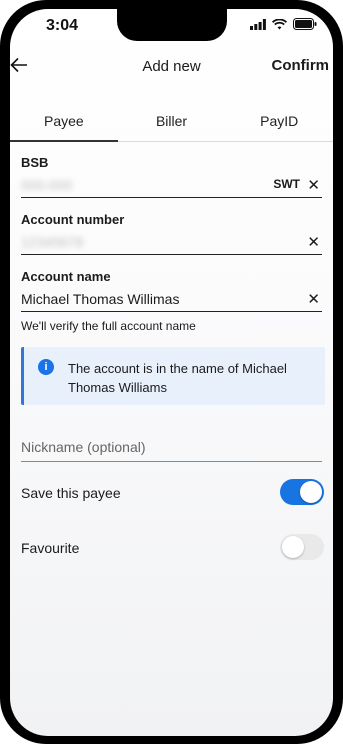 The height and width of the screenshot is (744, 343). What do you see at coordinates (62, 25) in the screenshot?
I see `status-time: 3:04` at bounding box center [62, 25].